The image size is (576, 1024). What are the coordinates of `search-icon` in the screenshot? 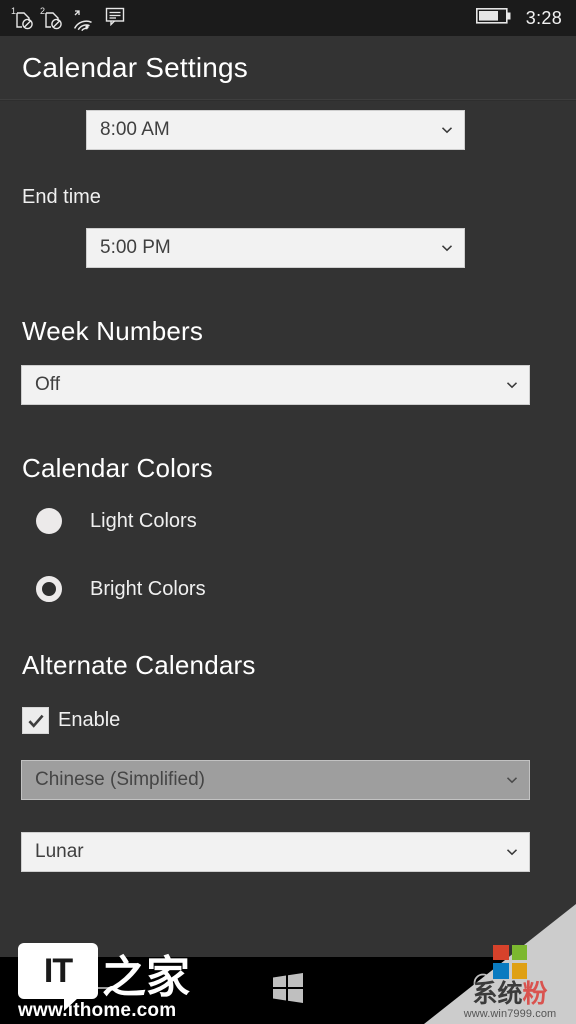 It's located at (480, 990).